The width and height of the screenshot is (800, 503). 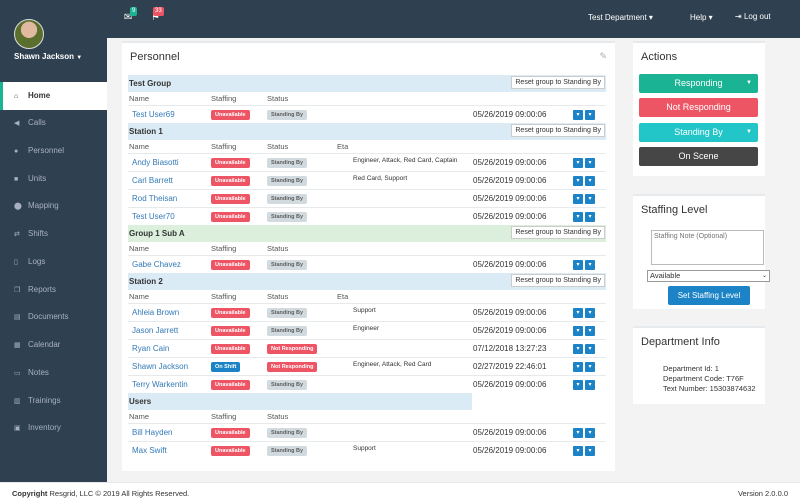 What do you see at coordinates (160, 384) in the screenshot?
I see `person-name-link: Terry Warkentin` at bounding box center [160, 384].